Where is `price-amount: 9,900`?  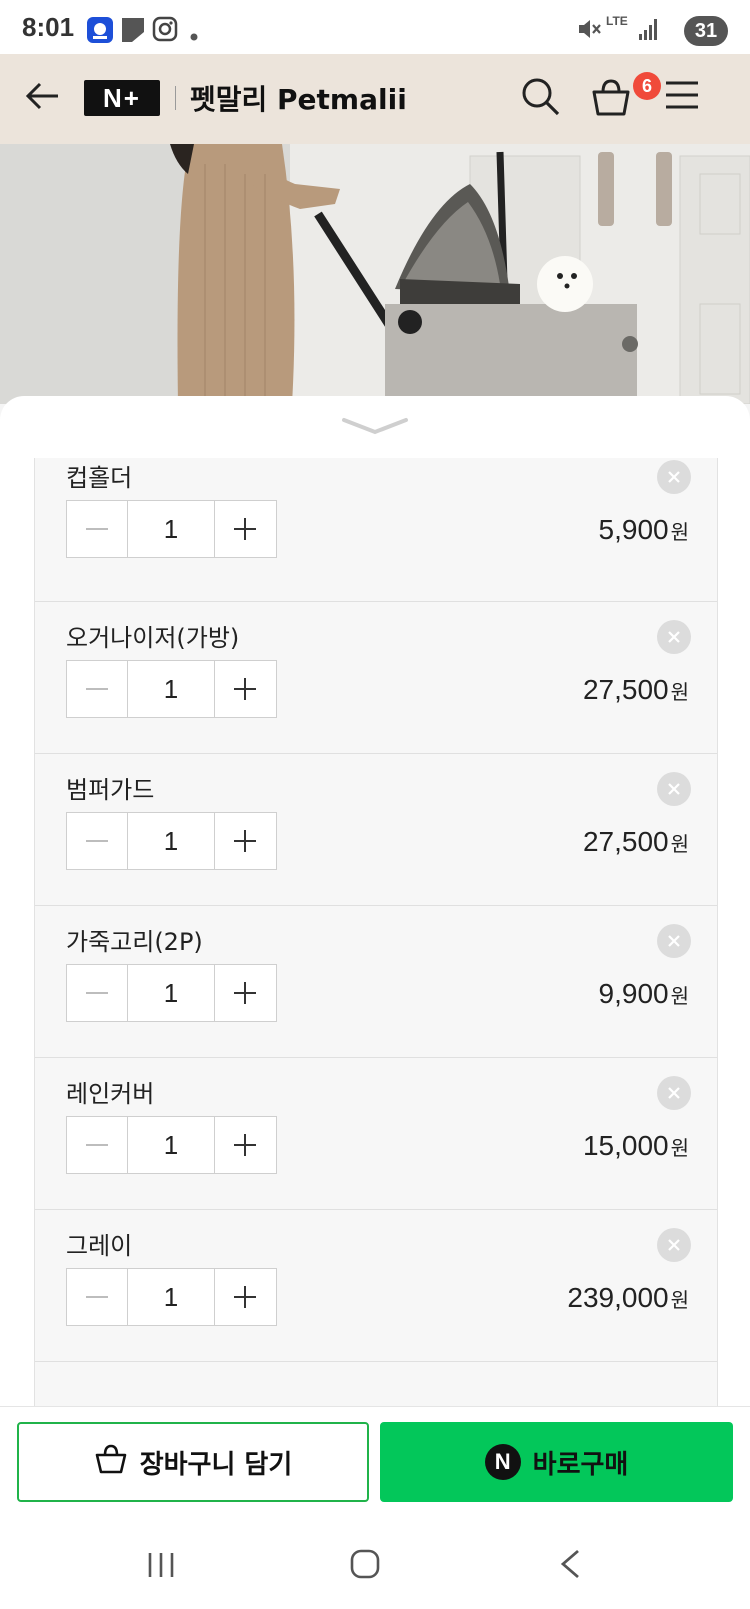 price-amount: 9,900 is located at coordinates (633, 993).